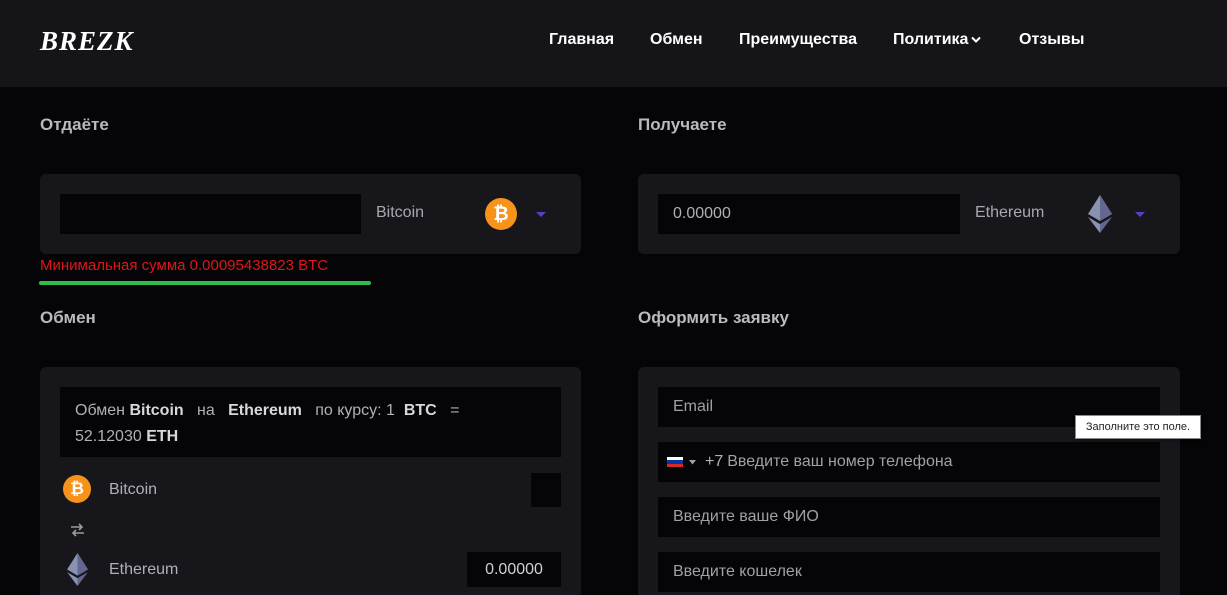 The image size is (1227, 595). I want to click on logo: BREZK, so click(87, 41).